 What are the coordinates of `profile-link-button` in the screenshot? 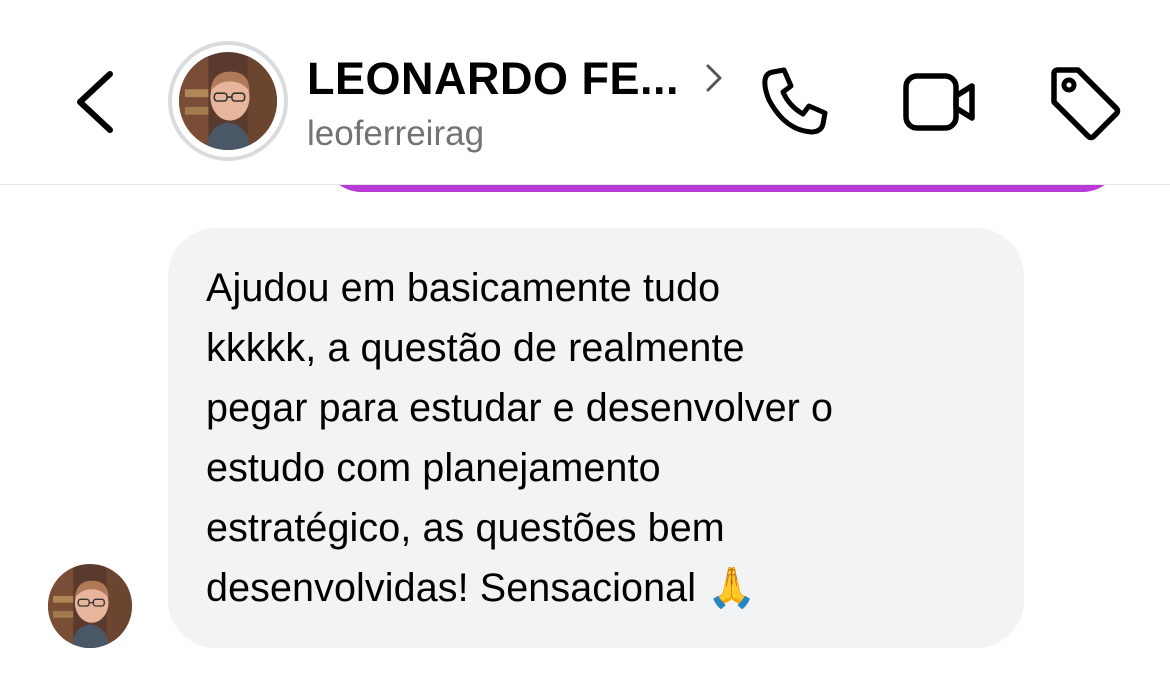 It's located at (713, 78).